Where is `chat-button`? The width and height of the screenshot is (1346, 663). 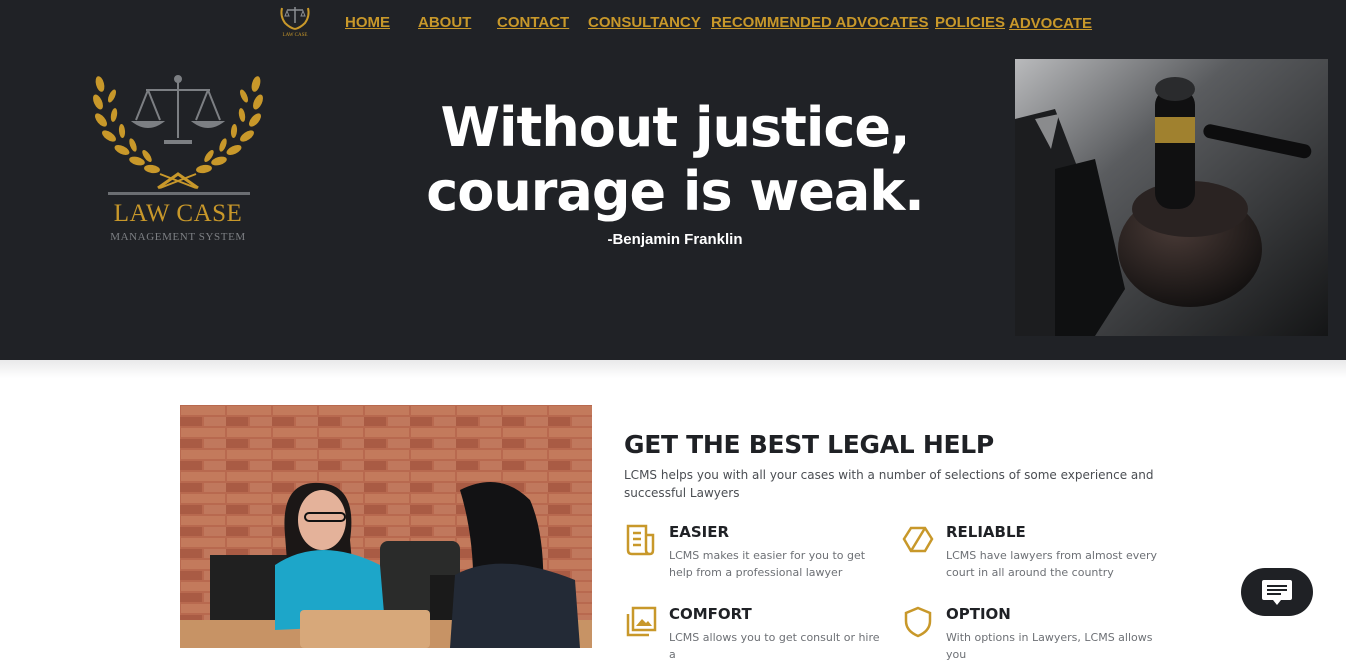 chat-button is located at coordinates (1277, 592).